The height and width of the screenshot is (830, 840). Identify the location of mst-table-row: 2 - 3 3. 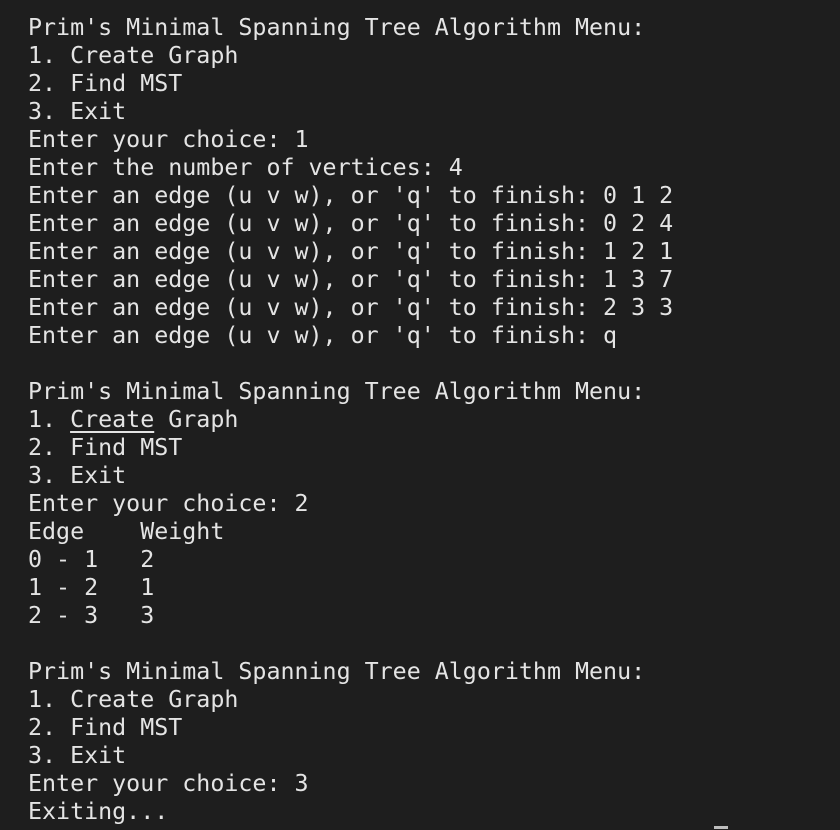
(91, 615).